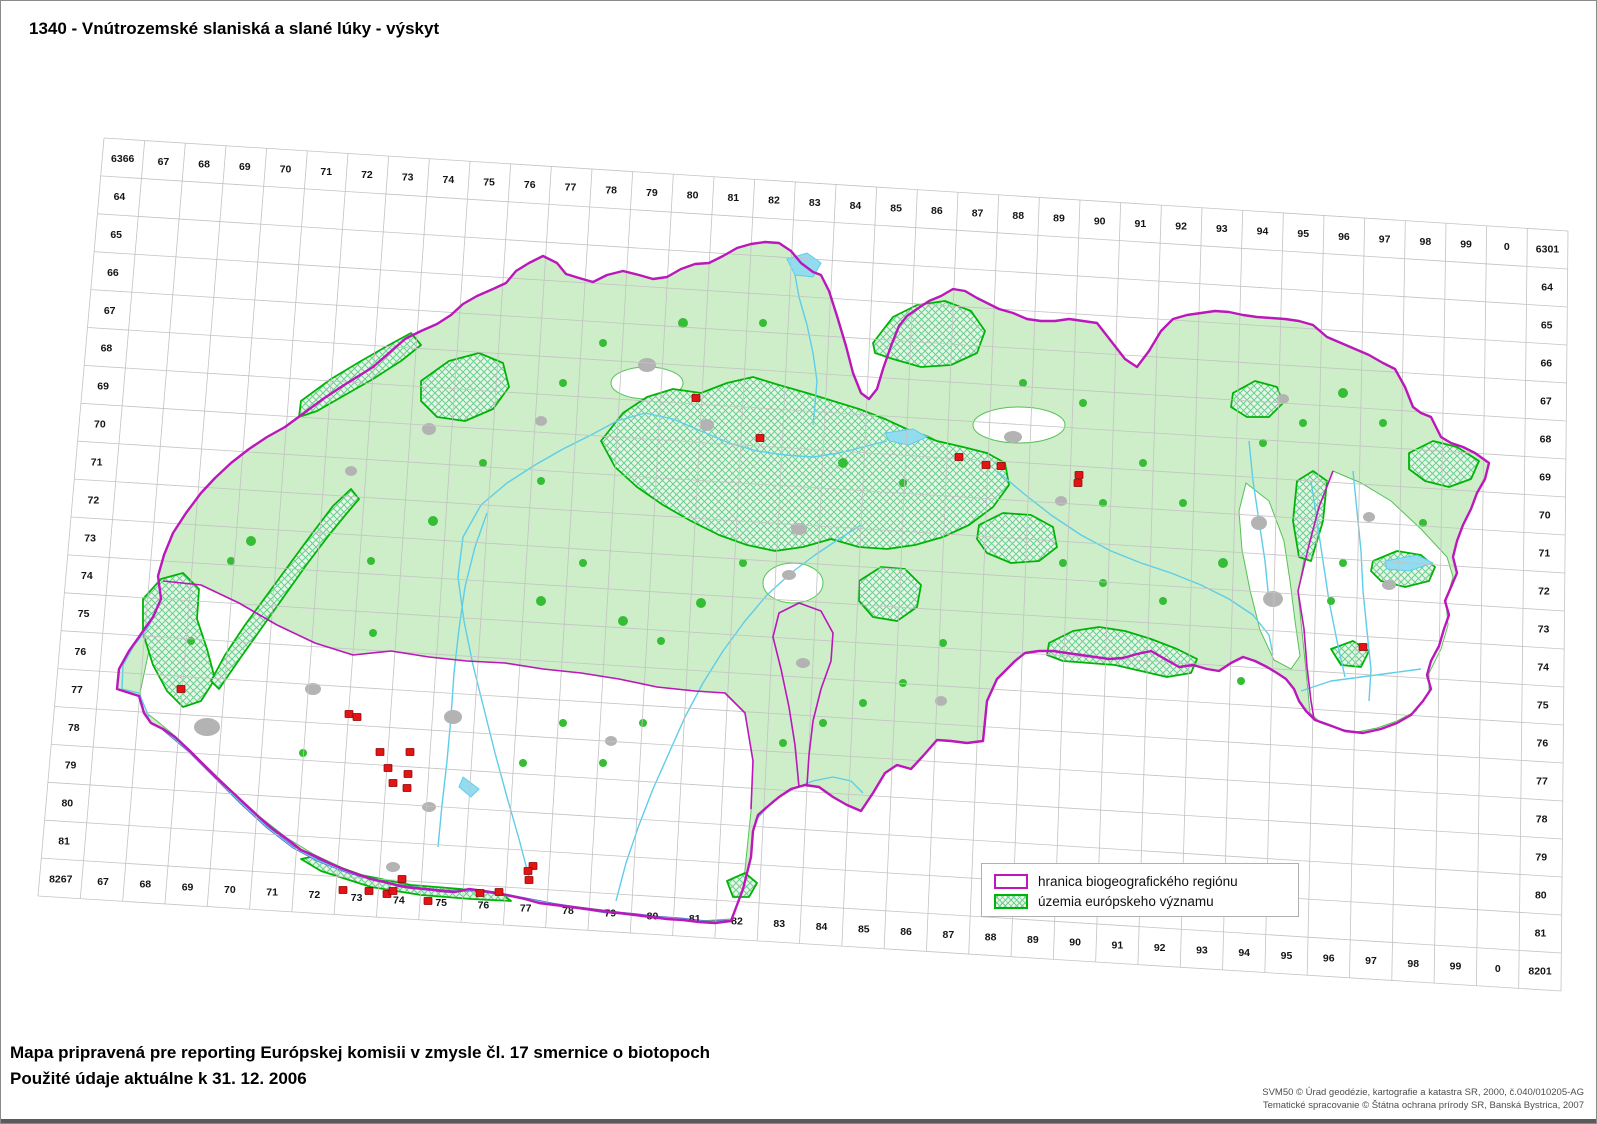  Describe the element at coordinates (1546, 364) in the screenshot. I see `grid-label: 66` at that location.